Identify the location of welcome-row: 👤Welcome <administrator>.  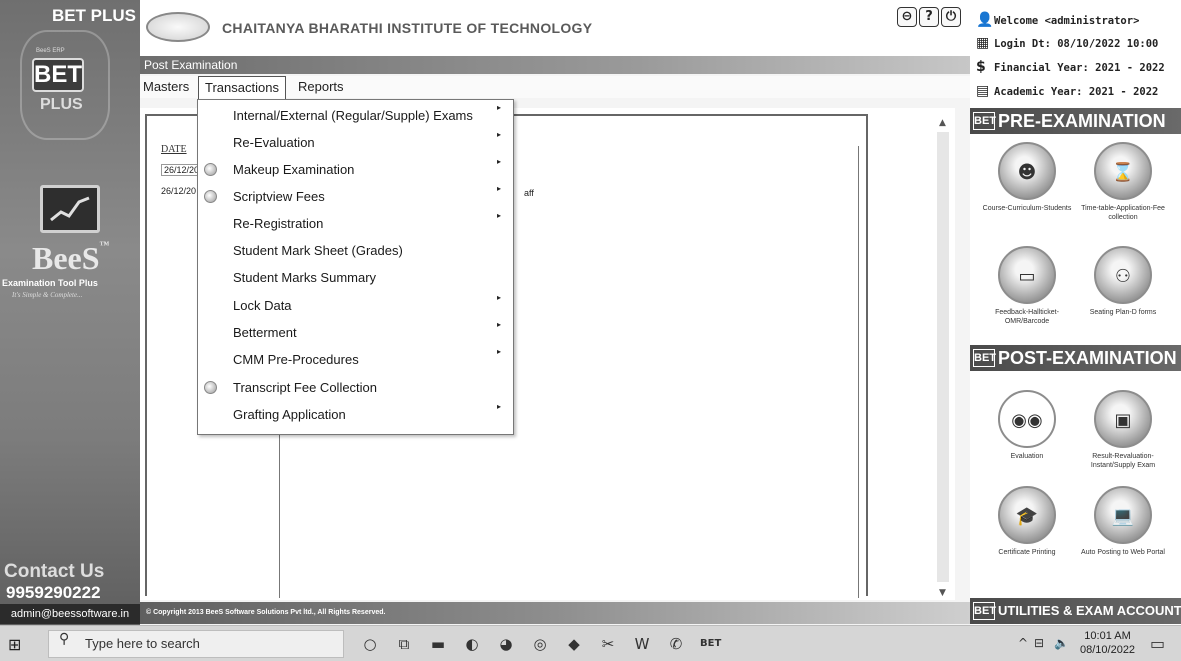
(1057, 20).